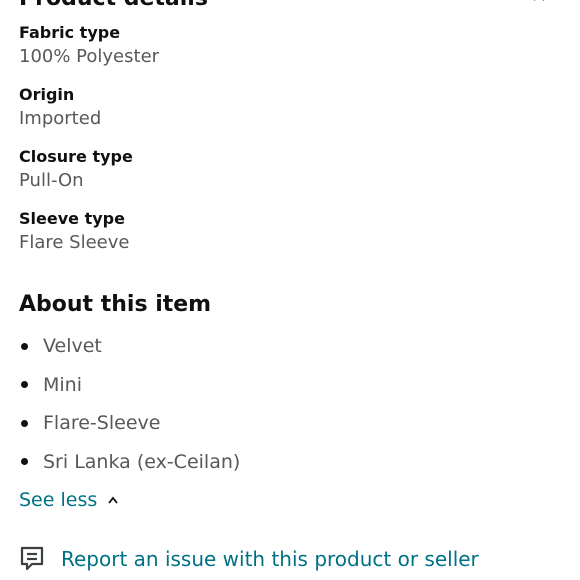 This screenshot has width=580, height=580. I want to click on detail-value: Pull-On, so click(51, 180).